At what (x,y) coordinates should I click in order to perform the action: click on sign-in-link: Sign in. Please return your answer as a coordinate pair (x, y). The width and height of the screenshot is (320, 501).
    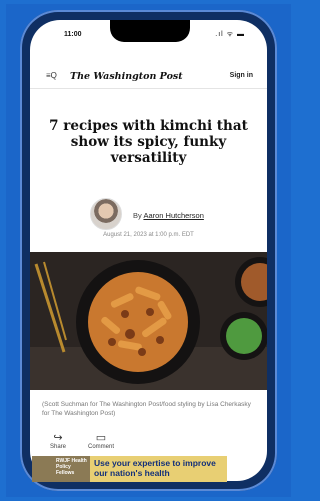
    Looking at the image, I should click on (241, 75).